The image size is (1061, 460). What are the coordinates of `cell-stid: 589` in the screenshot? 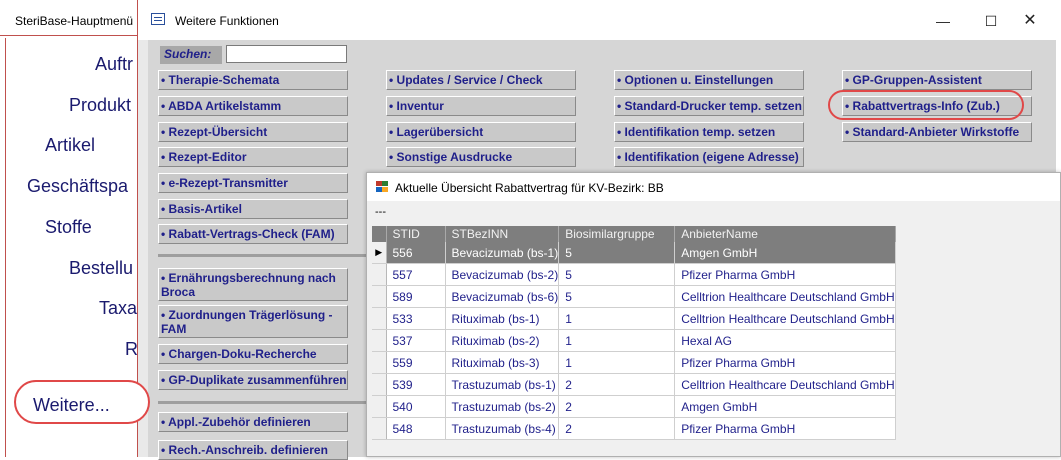 It's located at (416, 296).